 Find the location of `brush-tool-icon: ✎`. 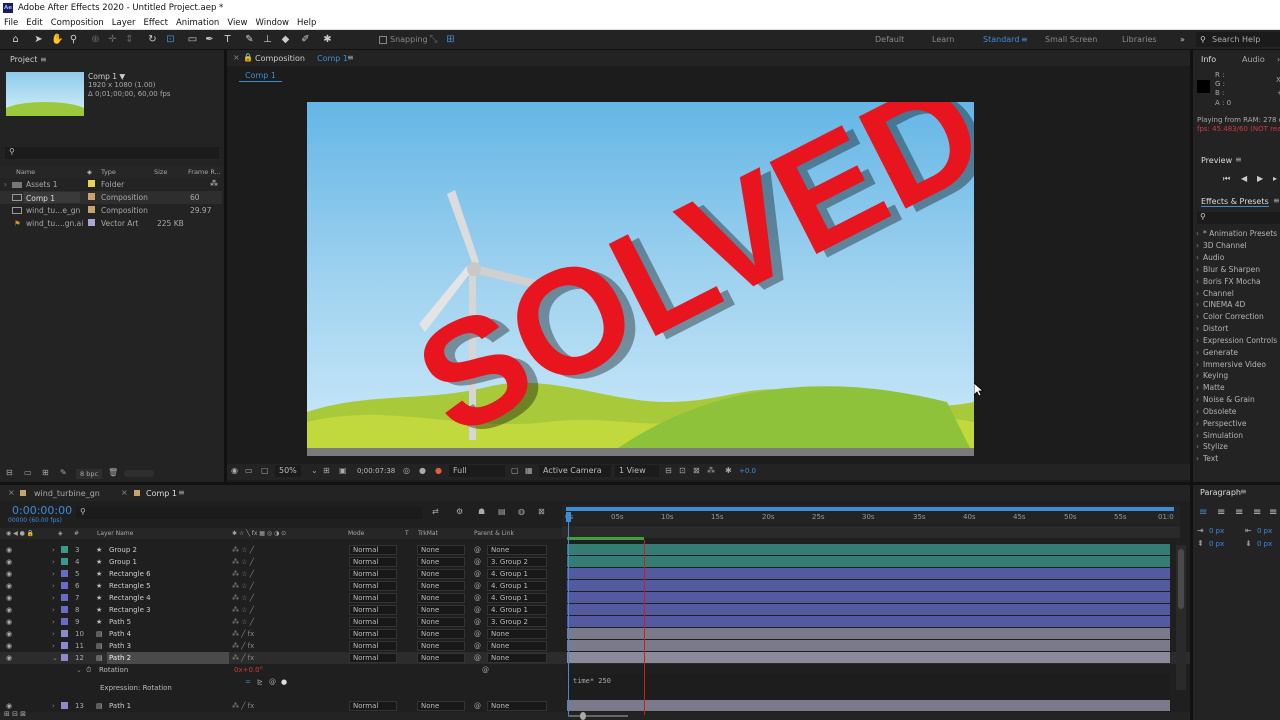

brush-tool-icon: ✎ is located at coordinates (249, 39).